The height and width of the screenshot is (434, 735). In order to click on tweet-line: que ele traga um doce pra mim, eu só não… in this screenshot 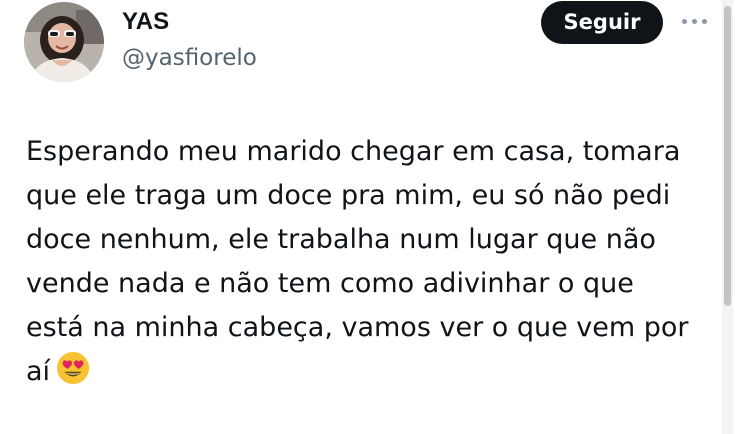, I will do `click(348, 195)`.